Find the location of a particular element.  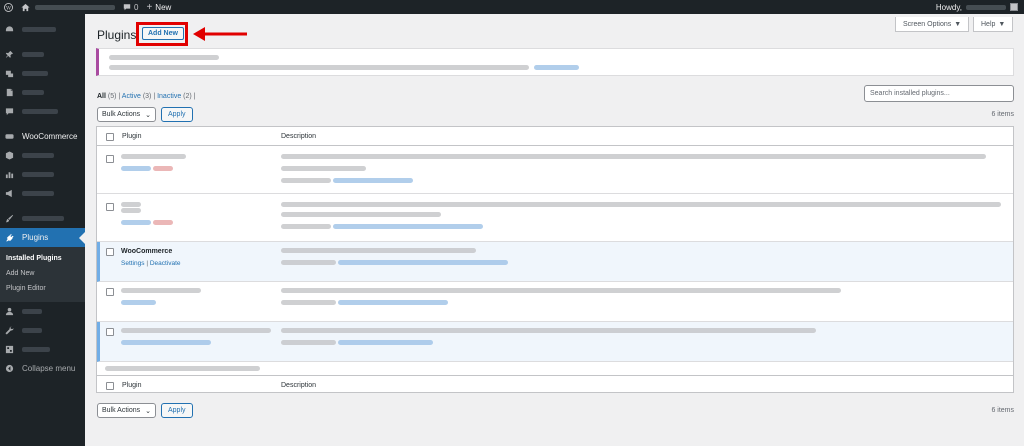

help-button: Help ▼ is located at coordinates (993, 24).